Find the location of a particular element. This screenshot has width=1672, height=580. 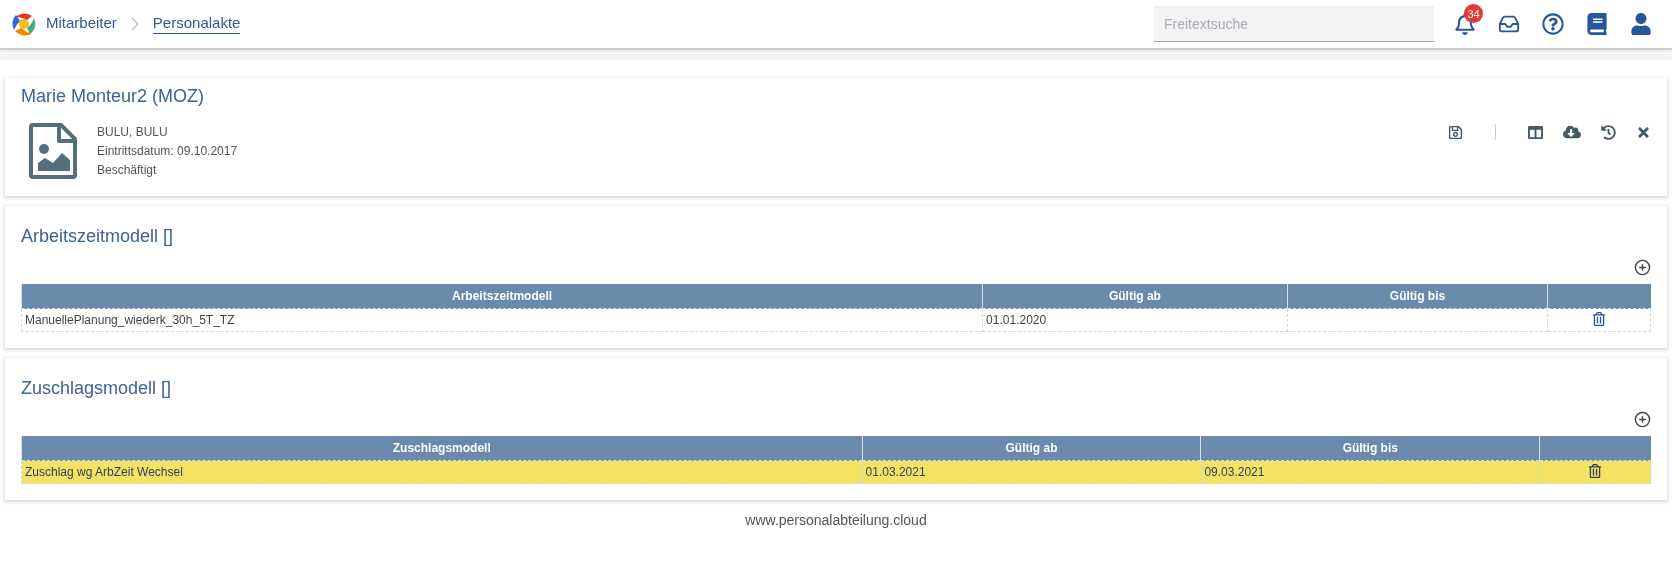

table-cell: ManuellePlanung_wiederk_30h_5T_TZ is located at coordinates (130, 320).